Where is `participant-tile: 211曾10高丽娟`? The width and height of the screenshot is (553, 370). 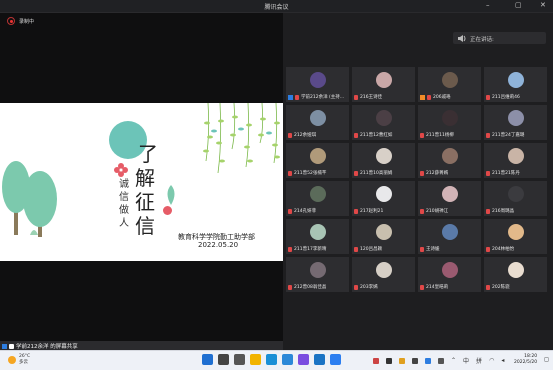
participant-tile: 211曾10高丽娟 is located at coordinates (383, 160).